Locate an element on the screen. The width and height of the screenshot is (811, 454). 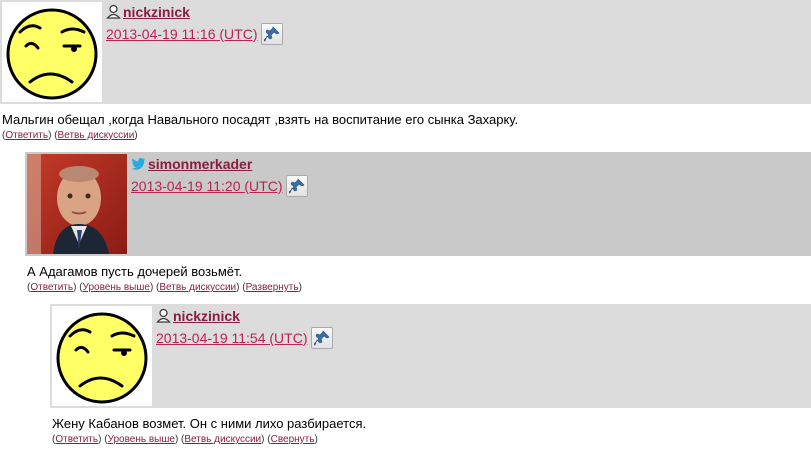
comment-date-link: 2013-04-19 11:16 (UTC) is located at coordinates (181, 34).